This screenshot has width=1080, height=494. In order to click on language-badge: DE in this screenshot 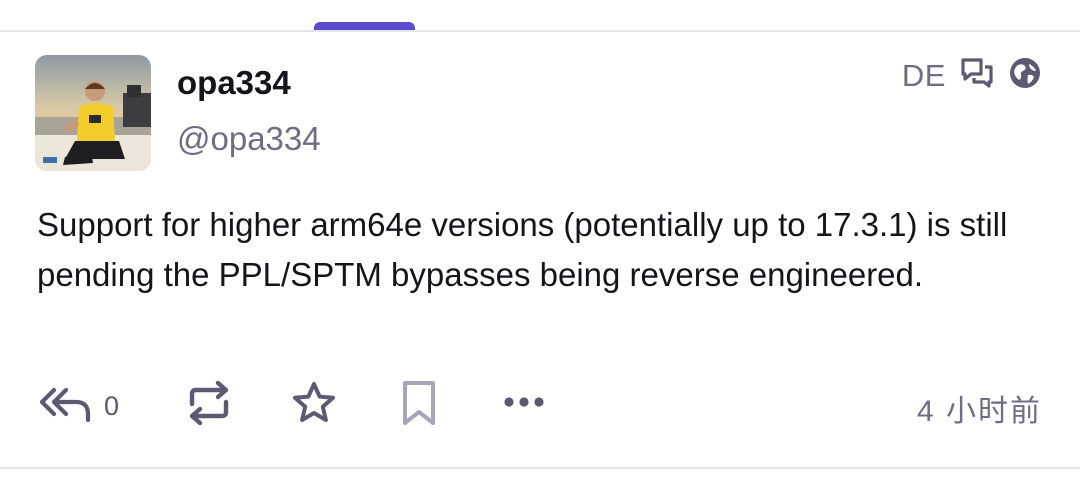, I will do `click(923, 75)`.